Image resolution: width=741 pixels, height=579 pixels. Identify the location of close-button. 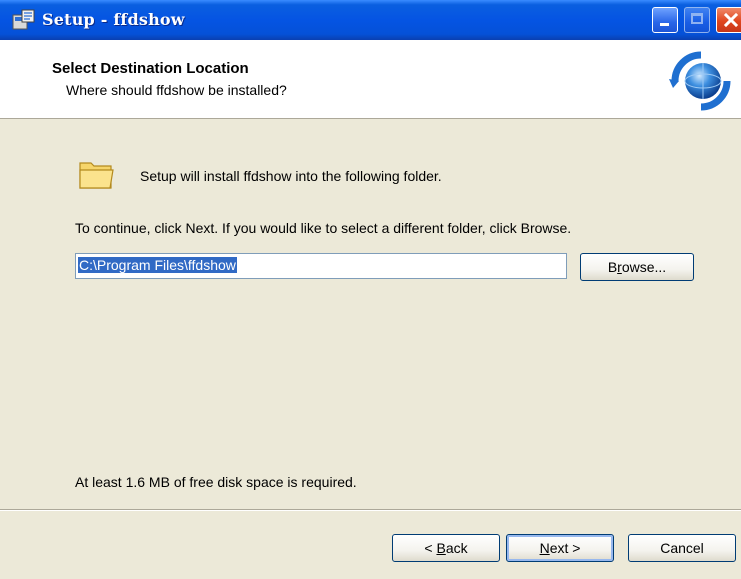
(728, 20).